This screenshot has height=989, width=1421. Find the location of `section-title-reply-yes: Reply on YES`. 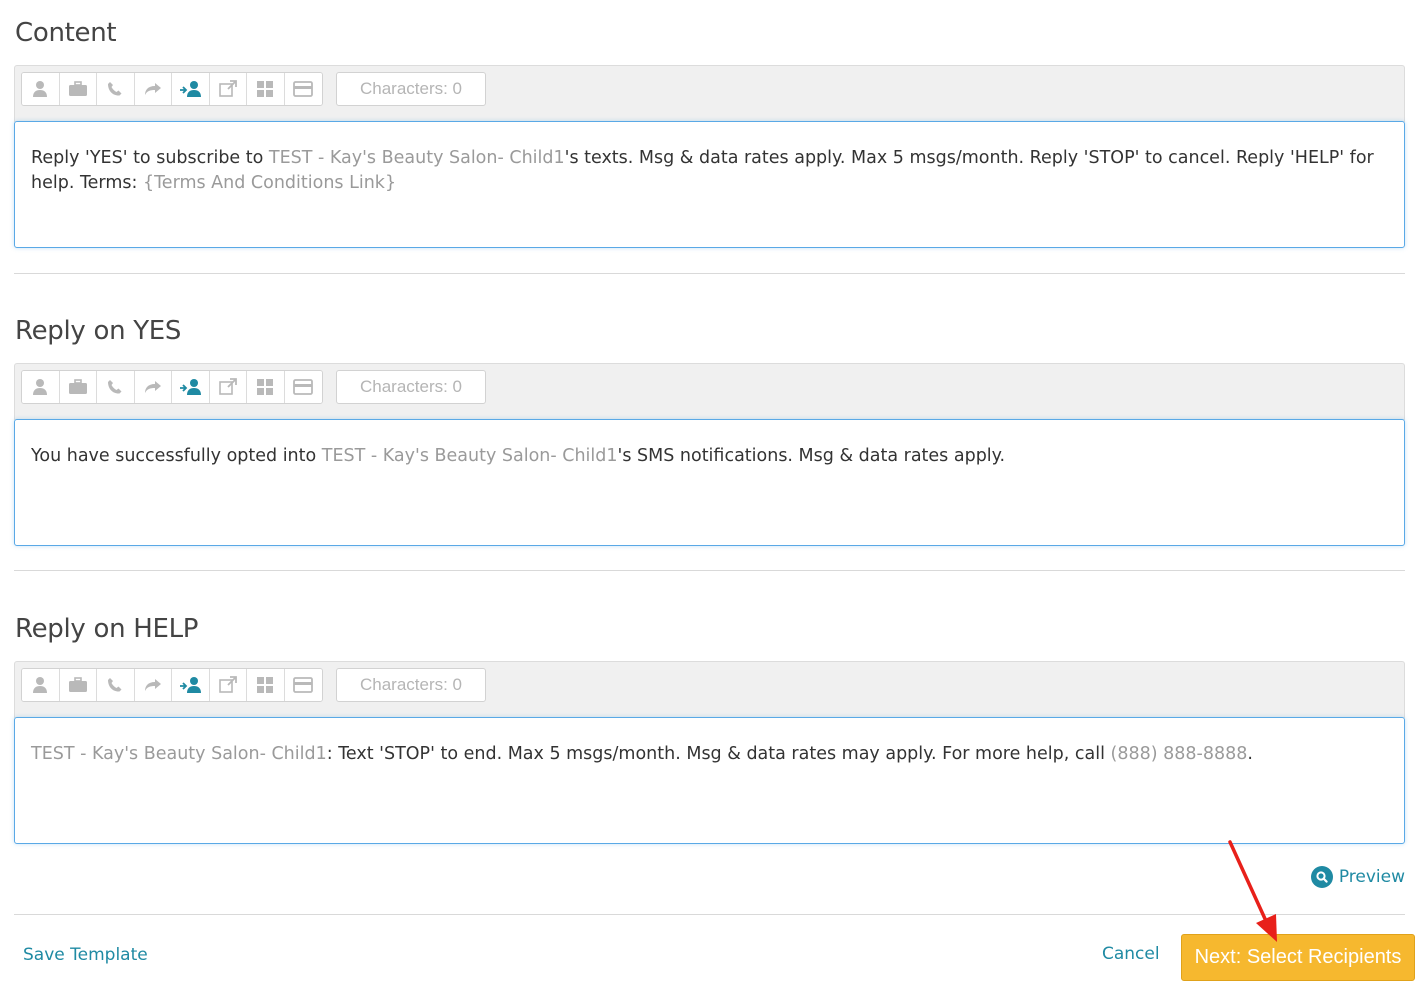

section-title-reply-yes: Reply on YES is located at coordinates (98, 331).